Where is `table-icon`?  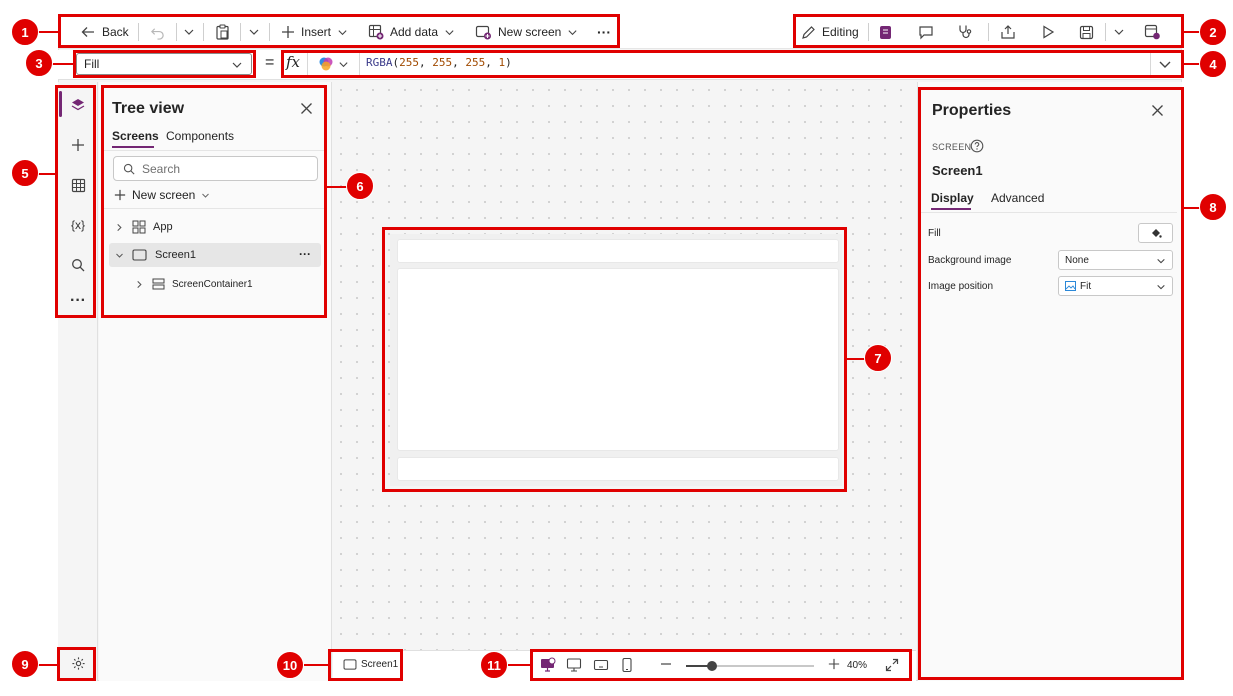
table-icon is located at coordinates (78, 185).